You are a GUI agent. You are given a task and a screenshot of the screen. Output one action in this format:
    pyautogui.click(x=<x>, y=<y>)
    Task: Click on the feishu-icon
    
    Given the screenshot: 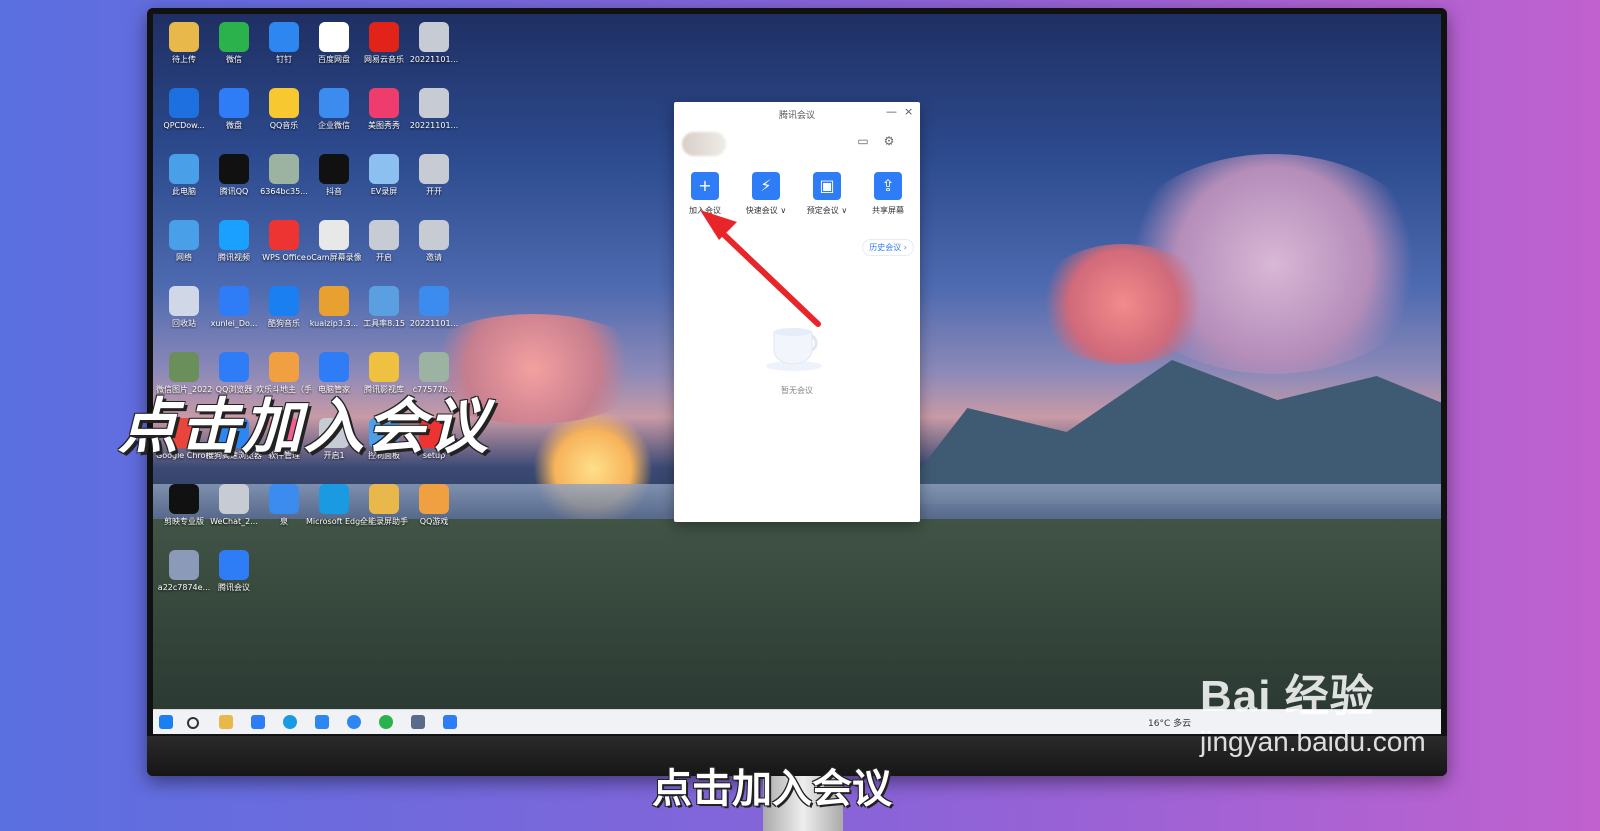 What is the action you would take?
    pyautogui.click(x=322, y=722)
    